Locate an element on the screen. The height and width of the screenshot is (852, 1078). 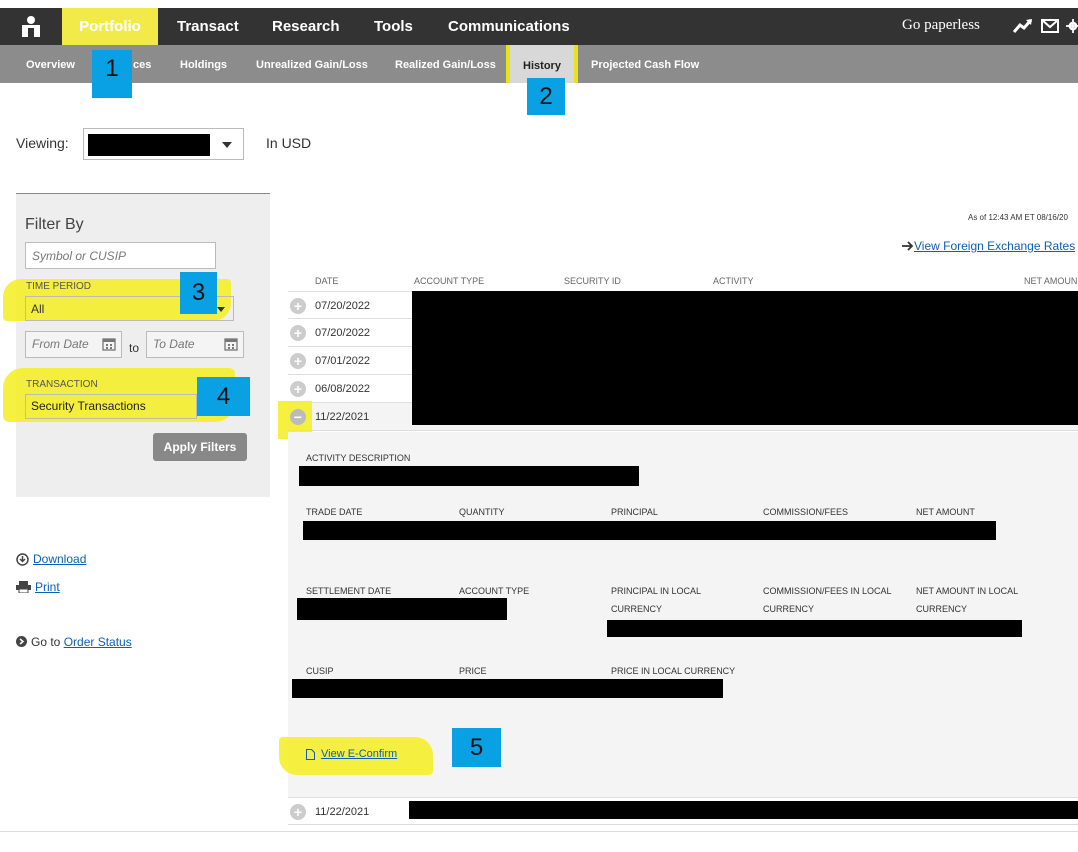
go-paperless-link: Go paperless is located at coordinates (941, 26).